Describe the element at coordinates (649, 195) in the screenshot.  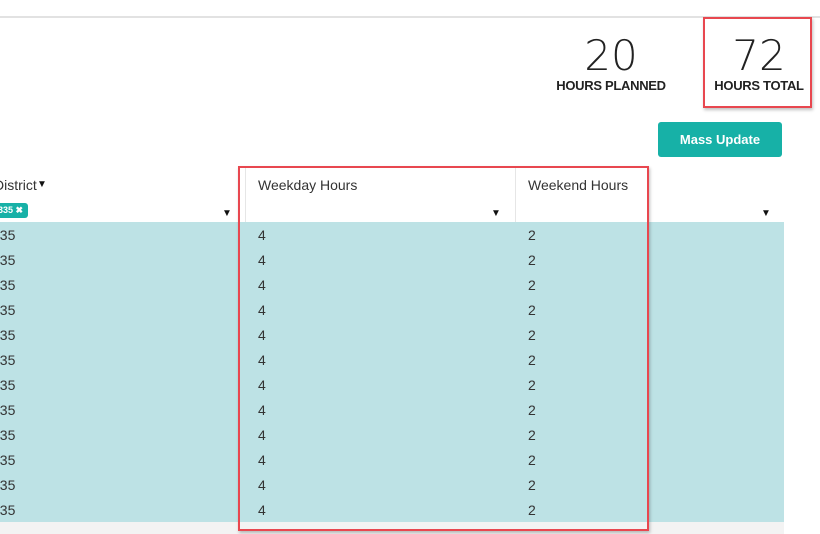
I see `column-header-weekend-hours: Weekend Hours ▼` at that location.